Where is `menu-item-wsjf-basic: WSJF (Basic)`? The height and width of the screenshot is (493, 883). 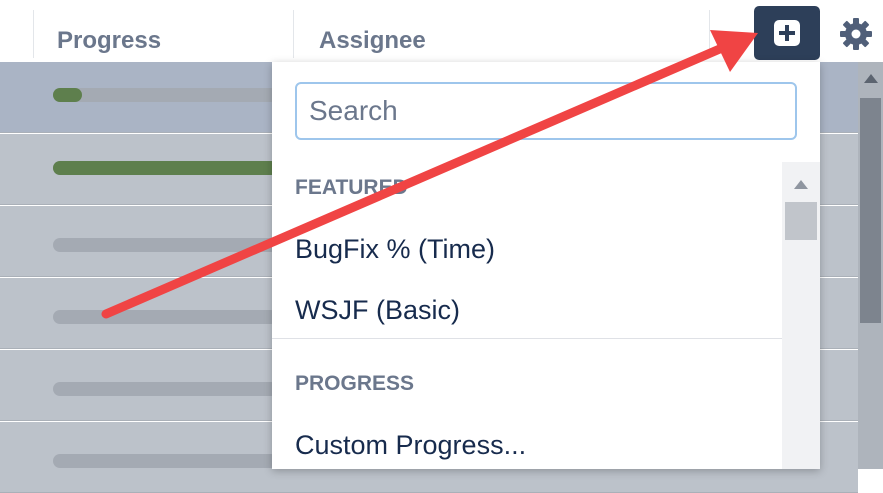 menu-item-wsjf-basic: WSJF (Basic) is located at coordinates (377, 310).